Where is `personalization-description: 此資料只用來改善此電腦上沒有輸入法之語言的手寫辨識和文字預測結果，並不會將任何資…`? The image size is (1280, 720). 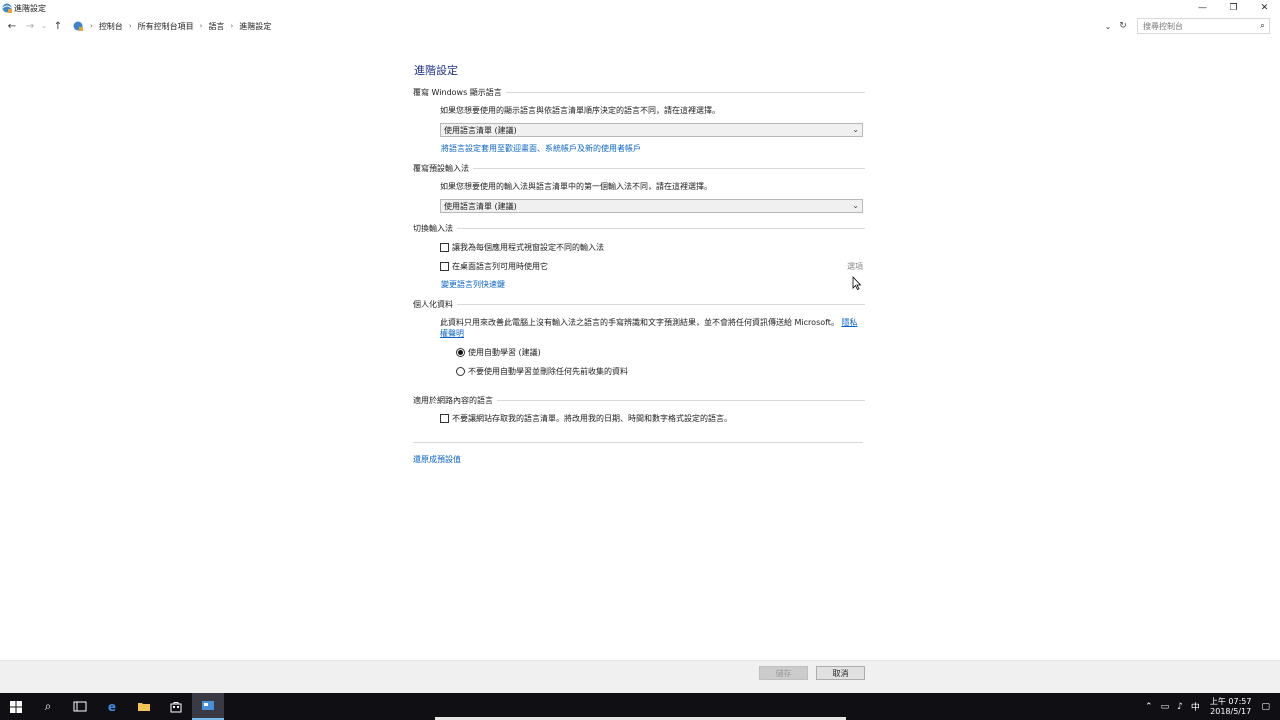 personalization-description: 此資料只用來改善此電腦上沒有輸入法之語言的手寫辨識和文字預測結果，並不會將任何資… is located at coordinates (651, 328).